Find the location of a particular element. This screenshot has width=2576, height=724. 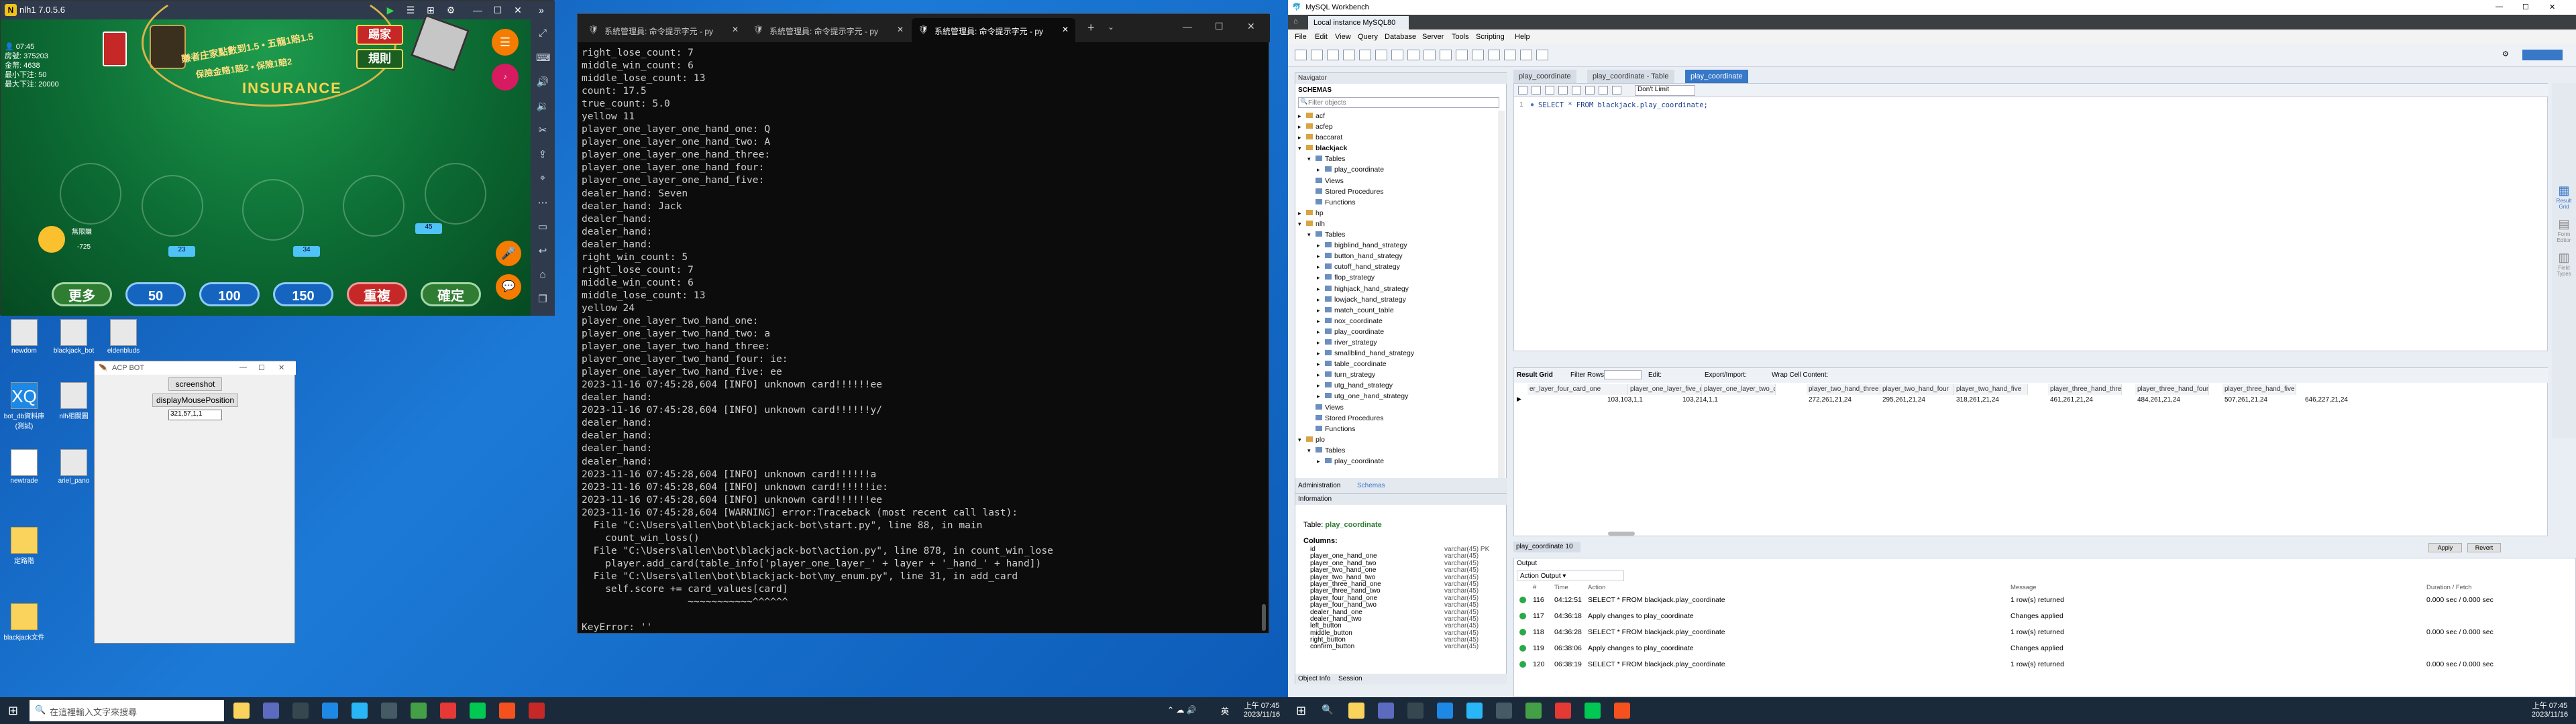

confirm-button: 確定 is located at coordinates (451, 294).